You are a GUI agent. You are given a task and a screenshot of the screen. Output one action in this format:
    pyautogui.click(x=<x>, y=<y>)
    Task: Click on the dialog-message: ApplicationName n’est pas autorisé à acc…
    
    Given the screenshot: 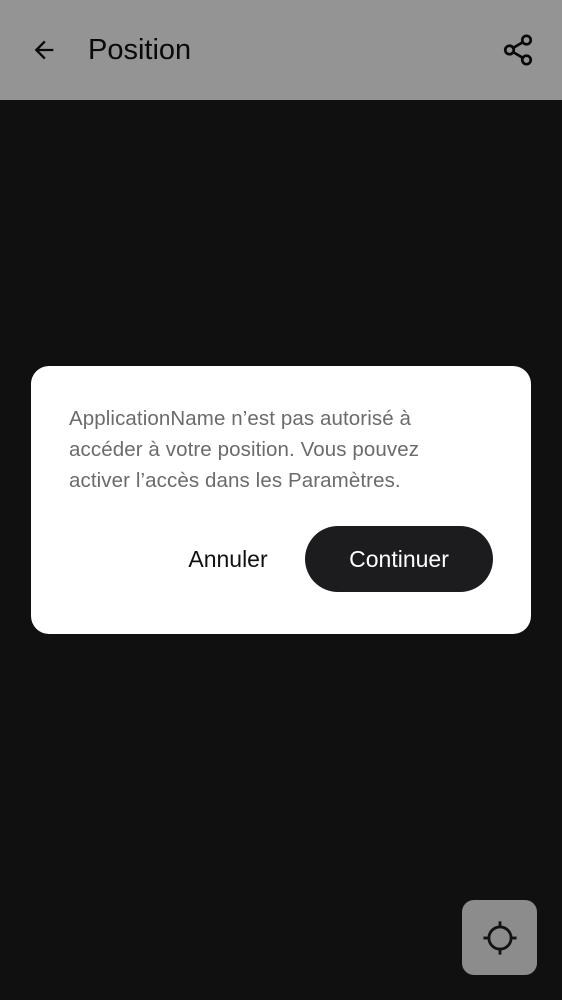 What is the action you would take?
    pyautogui.click(x=244, y=449)
    